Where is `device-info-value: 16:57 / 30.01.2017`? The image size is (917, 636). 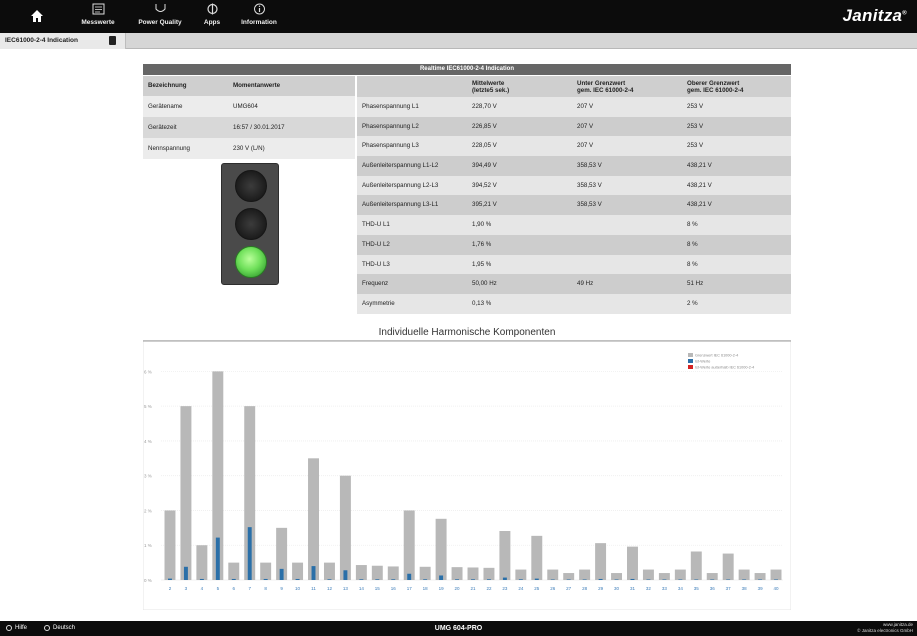 device-info-value: 16:57 / 30.01.2017 is located at coordinates (259, 127).